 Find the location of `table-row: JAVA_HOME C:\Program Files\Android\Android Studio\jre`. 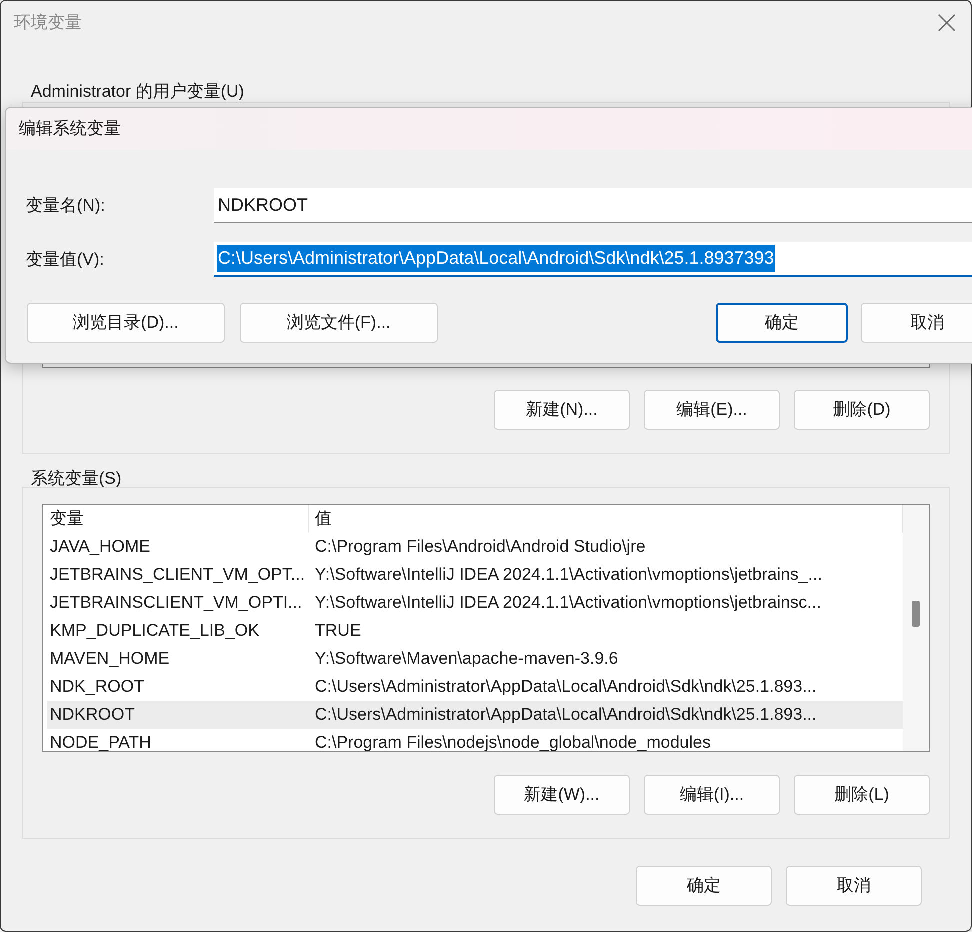

table-row: JAVA_HOME C:\Program Files\Android\Android Studio\jre is located at coordinates (475, 547).